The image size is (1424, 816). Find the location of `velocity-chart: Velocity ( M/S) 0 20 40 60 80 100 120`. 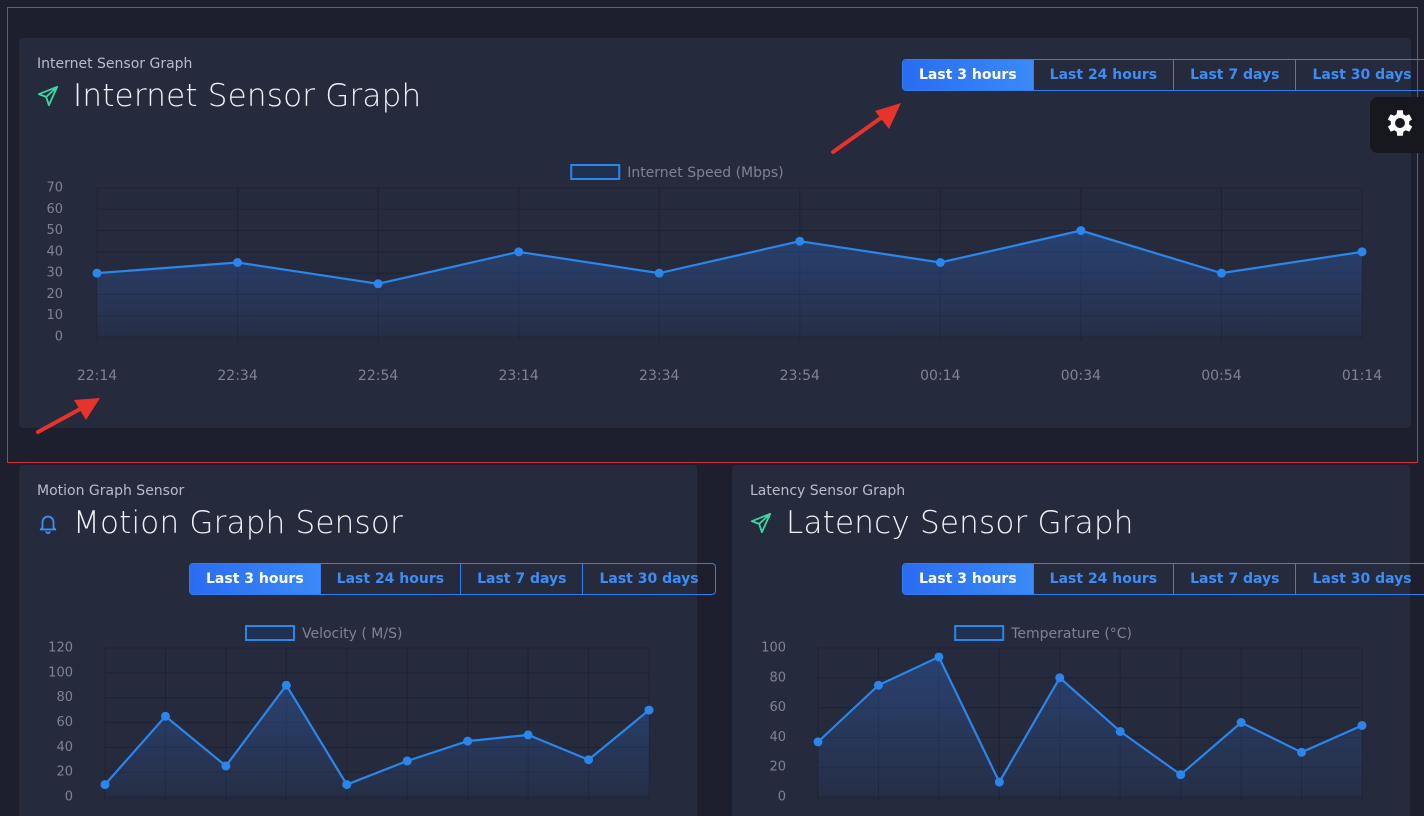

velocity-chart: Velocity ( M/S) 0 20 40 60 80 100 120 is located at coordinates (351, 715).